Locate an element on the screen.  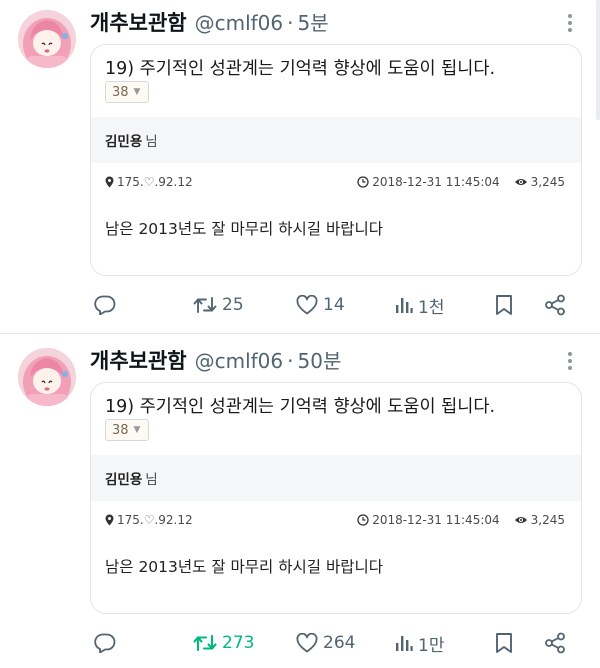
like-button: 14 is located at coordinates (320, 305).